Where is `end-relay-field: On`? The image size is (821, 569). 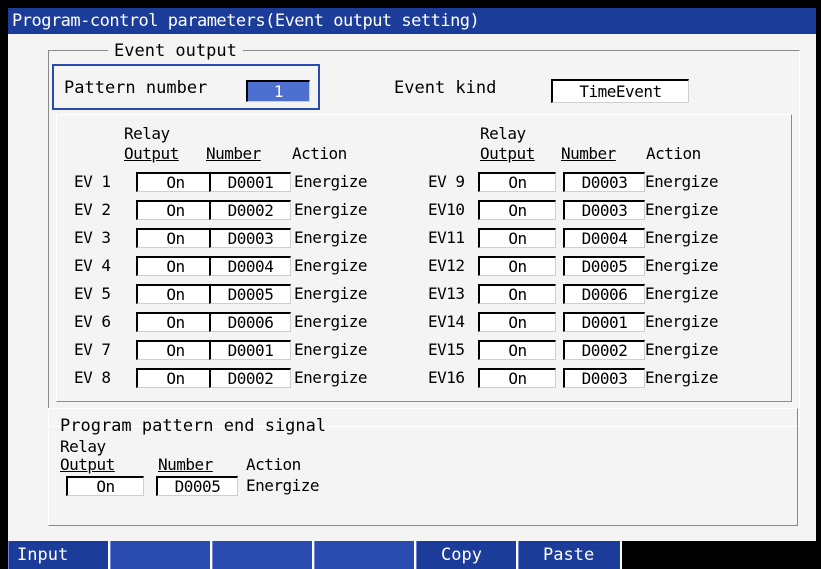
end-relay-field: On is located at coordinates (105, 486).